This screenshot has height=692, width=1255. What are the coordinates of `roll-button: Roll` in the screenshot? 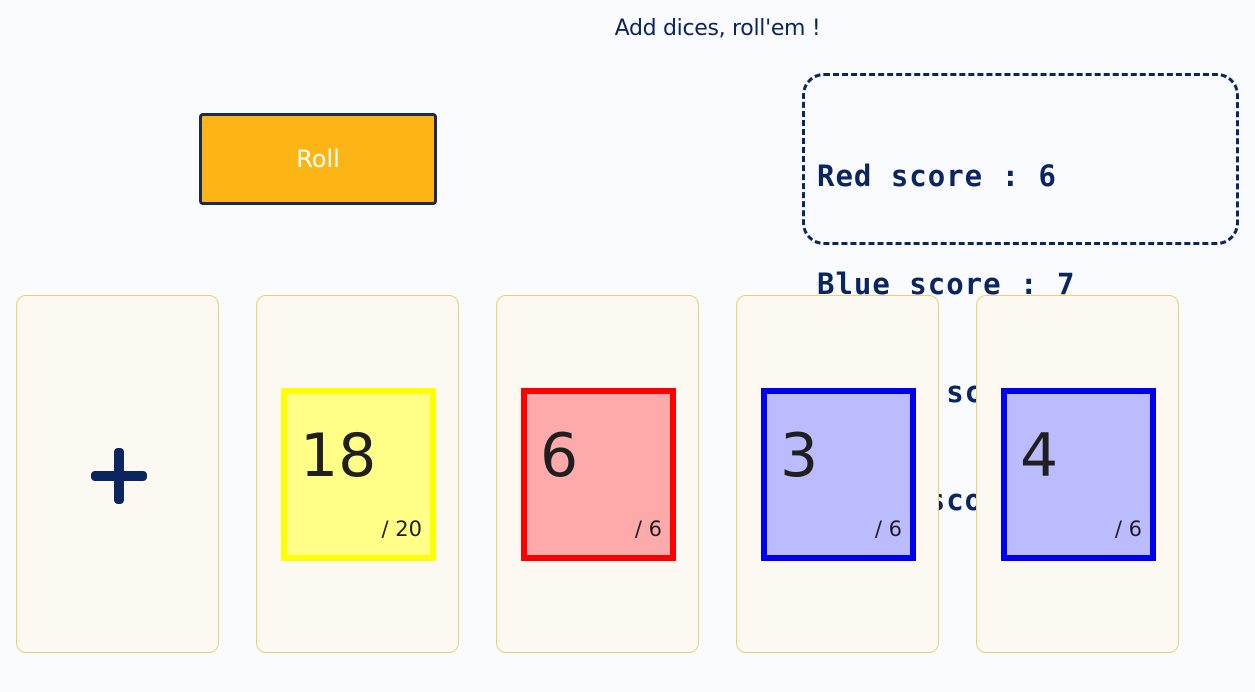 It's located at (318, 159).